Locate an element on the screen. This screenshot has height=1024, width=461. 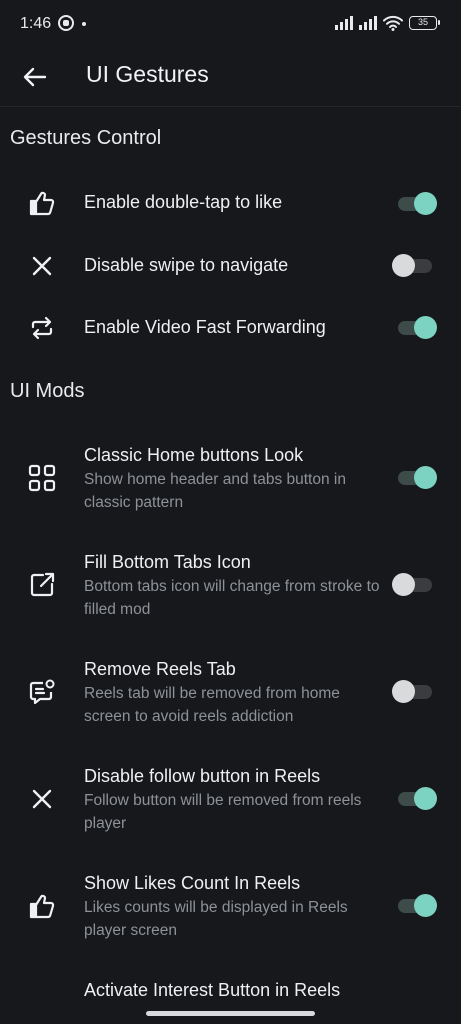
setting-label: Fill Bottom Tabs Icon is located at coordinates (167, 562).